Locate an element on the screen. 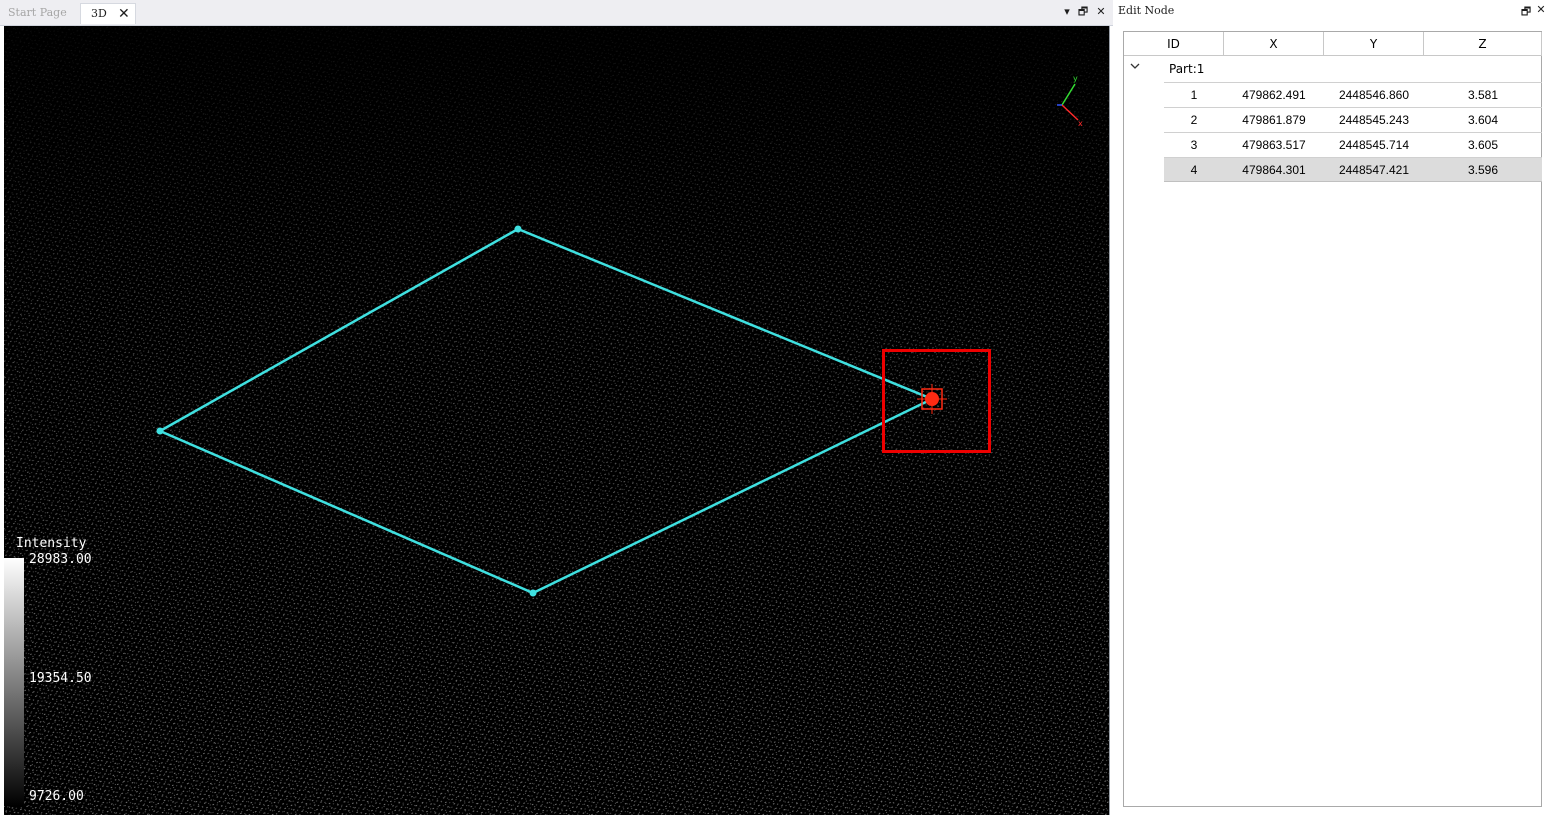 Image resolution: width=1549 pixels, height=822 pixels. column-header-y: Y is located at coordinates (1374, 44).